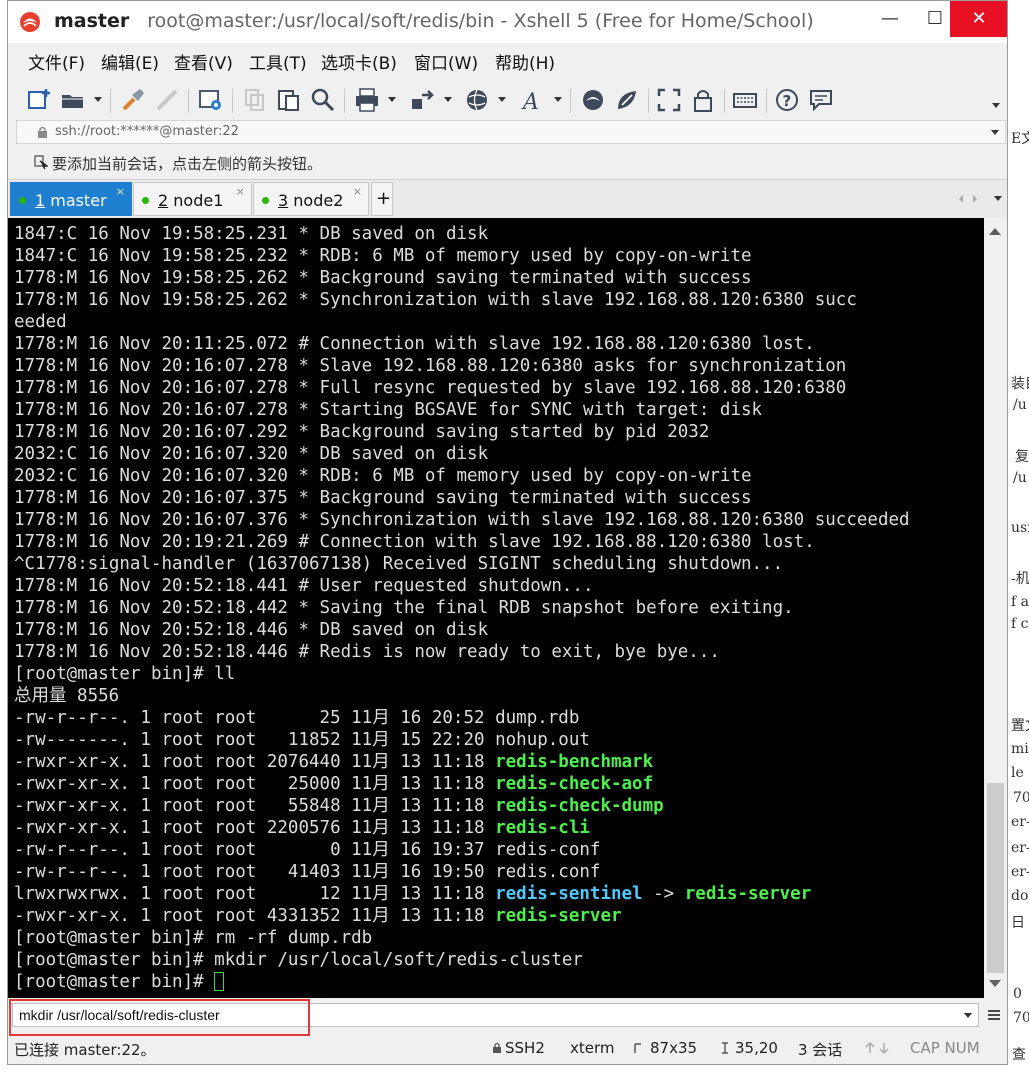  I want to click on compose-dropdown-icon, so click(968, 1015).